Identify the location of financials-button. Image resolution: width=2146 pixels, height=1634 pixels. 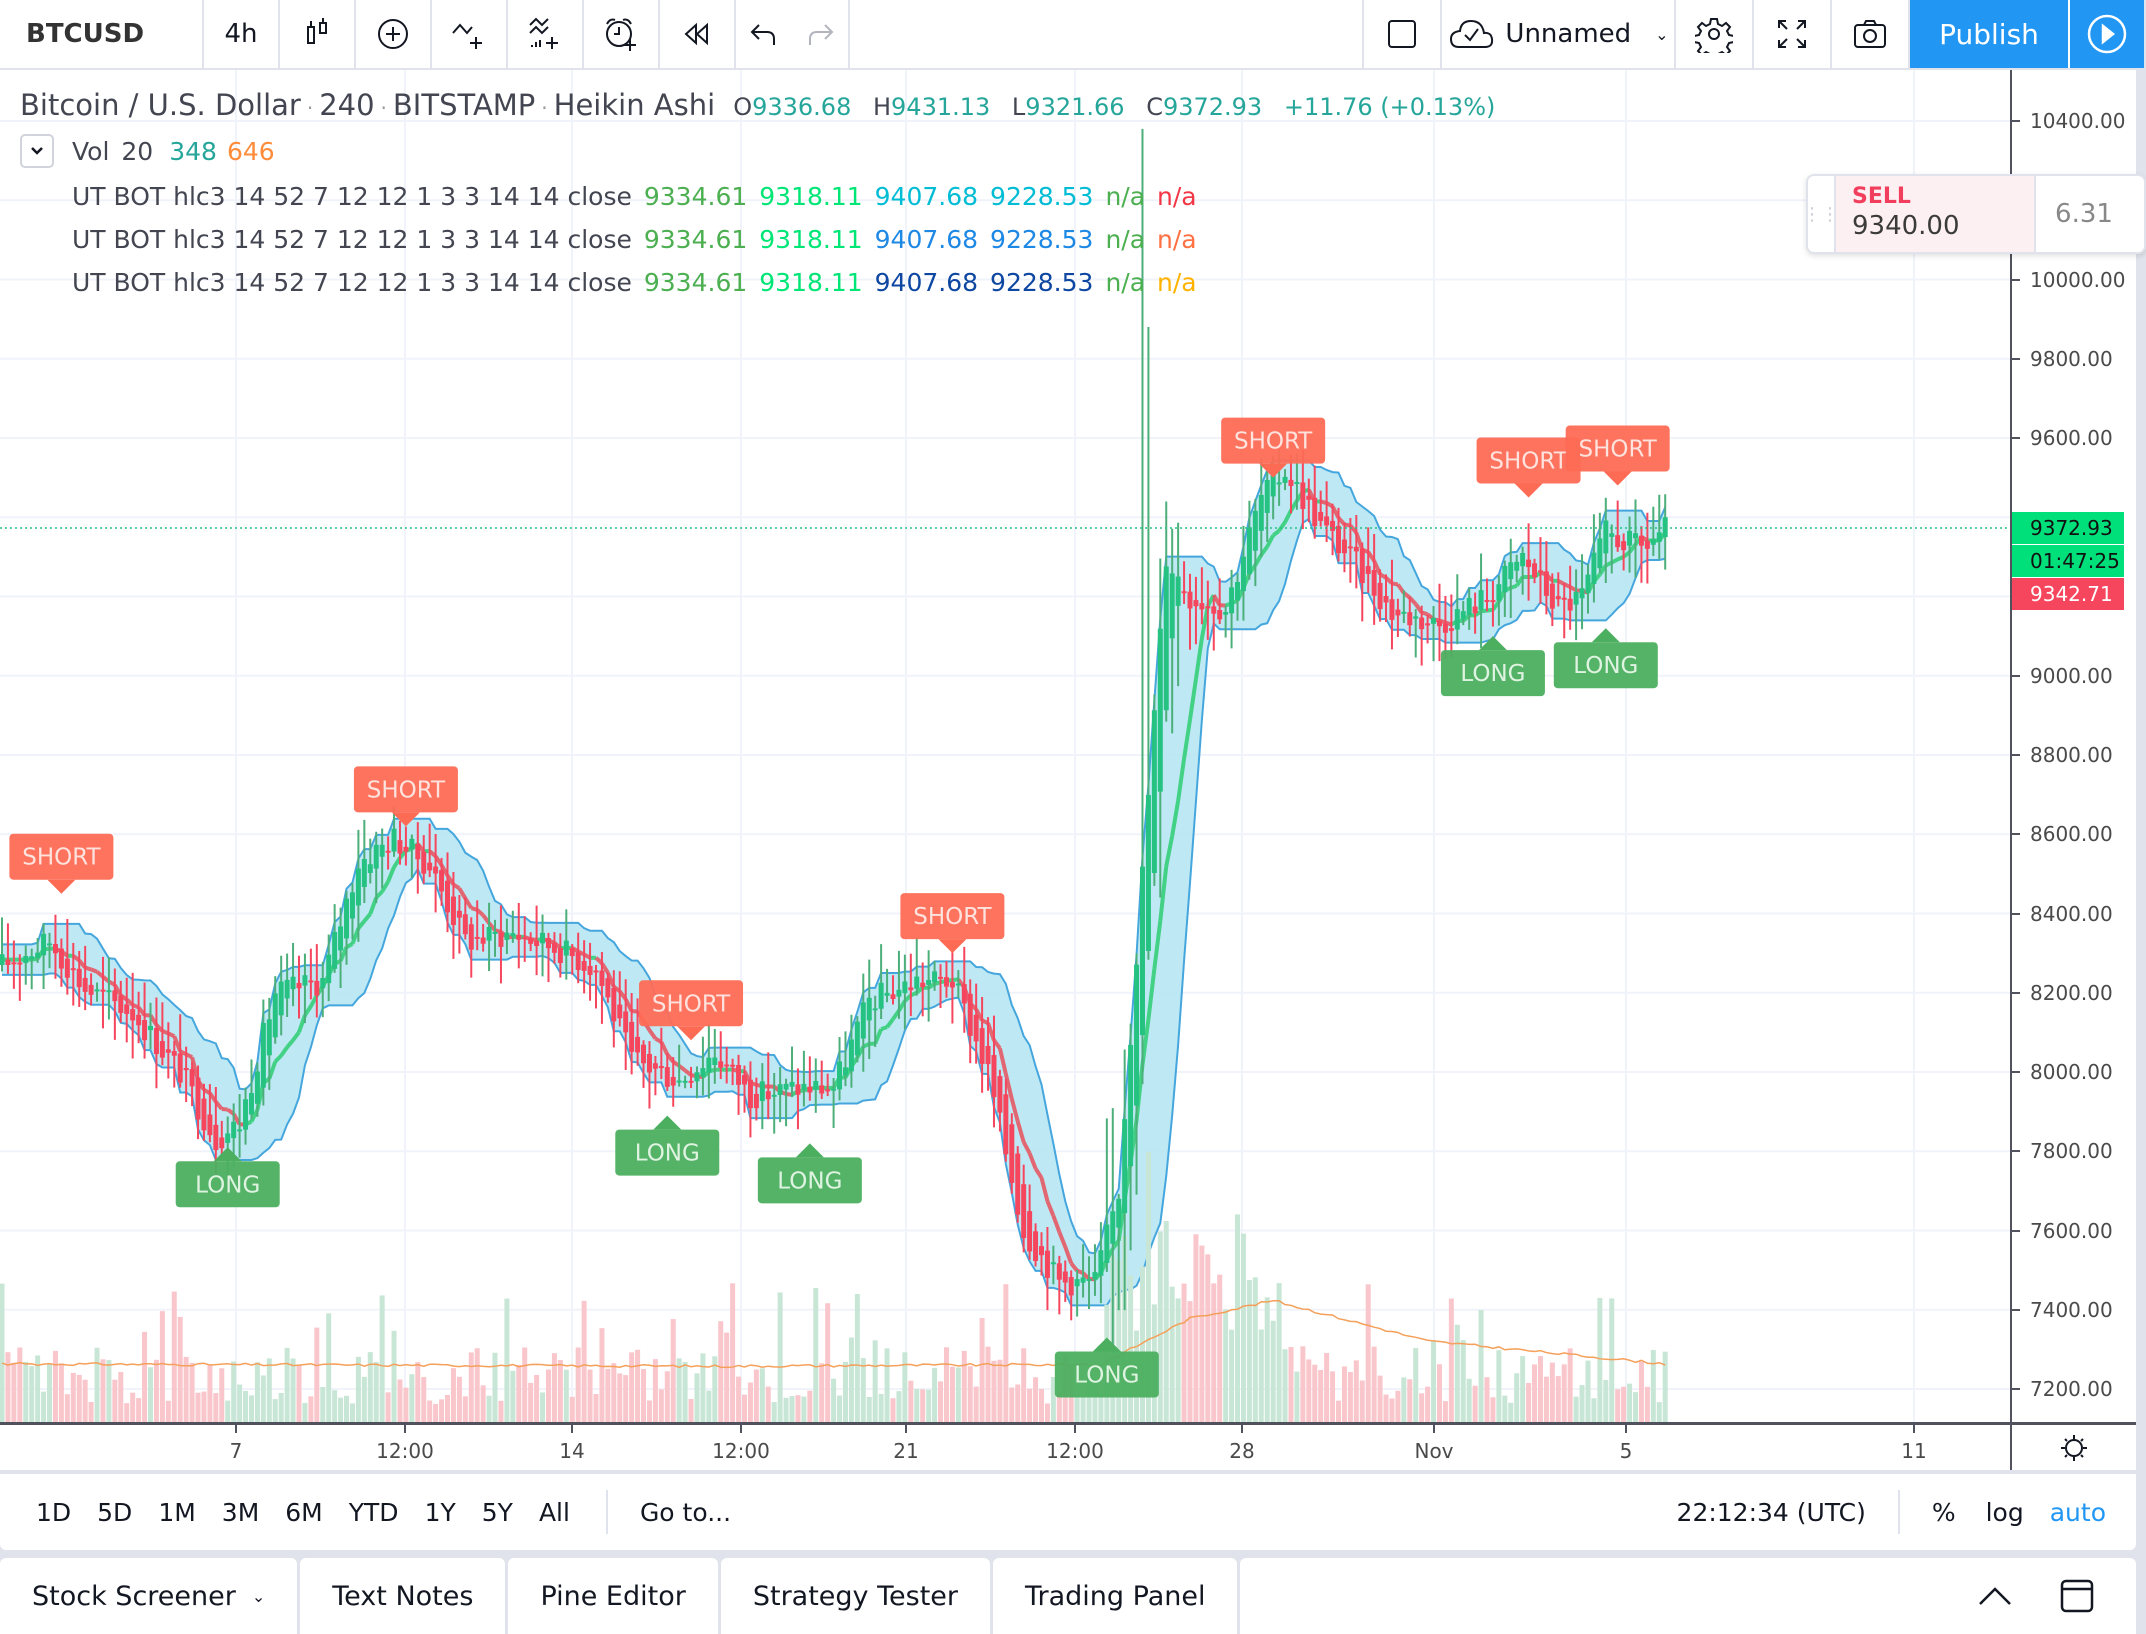
(546, 34).